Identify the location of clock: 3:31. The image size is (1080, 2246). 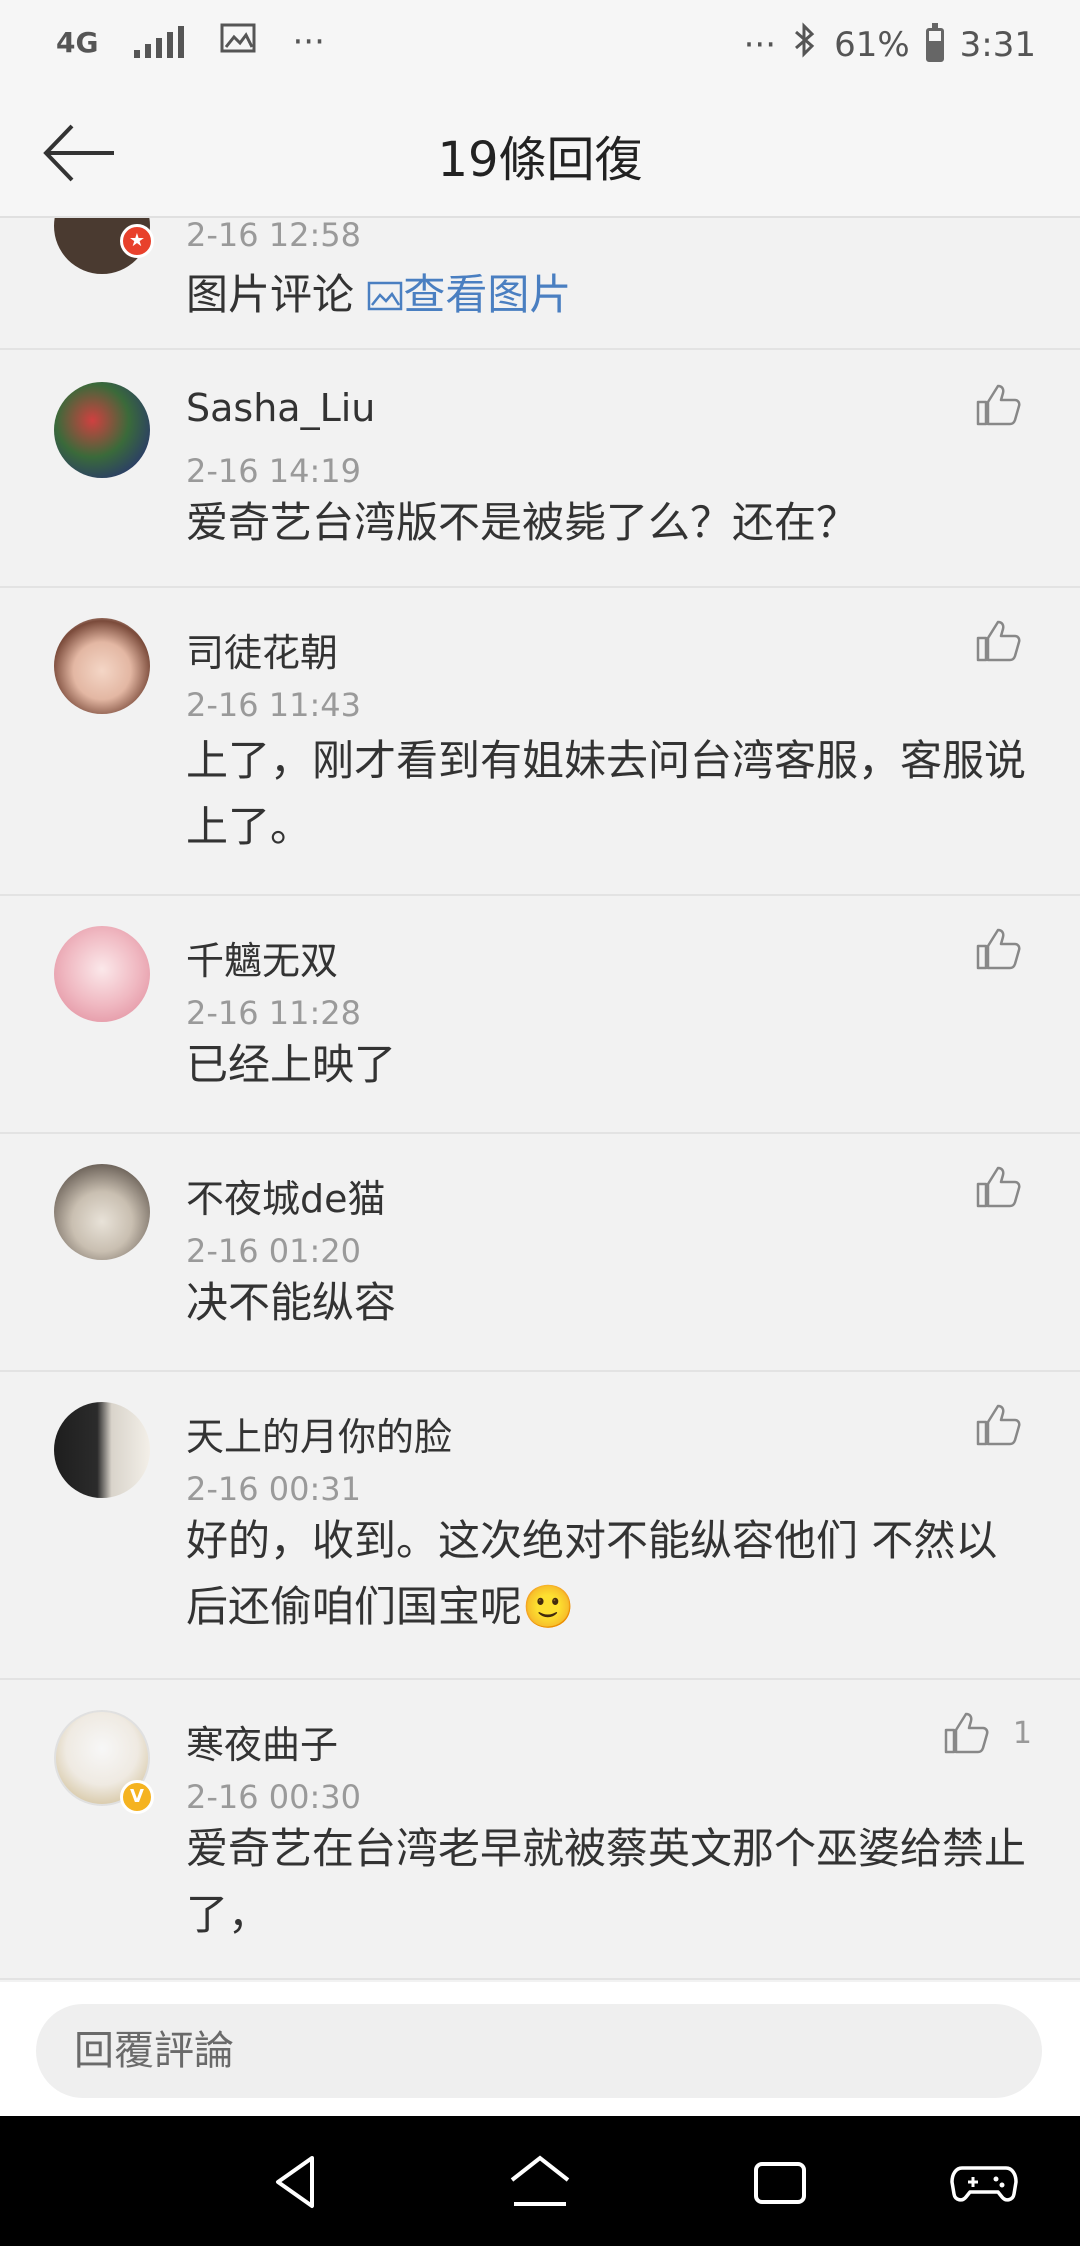
(997, 44).